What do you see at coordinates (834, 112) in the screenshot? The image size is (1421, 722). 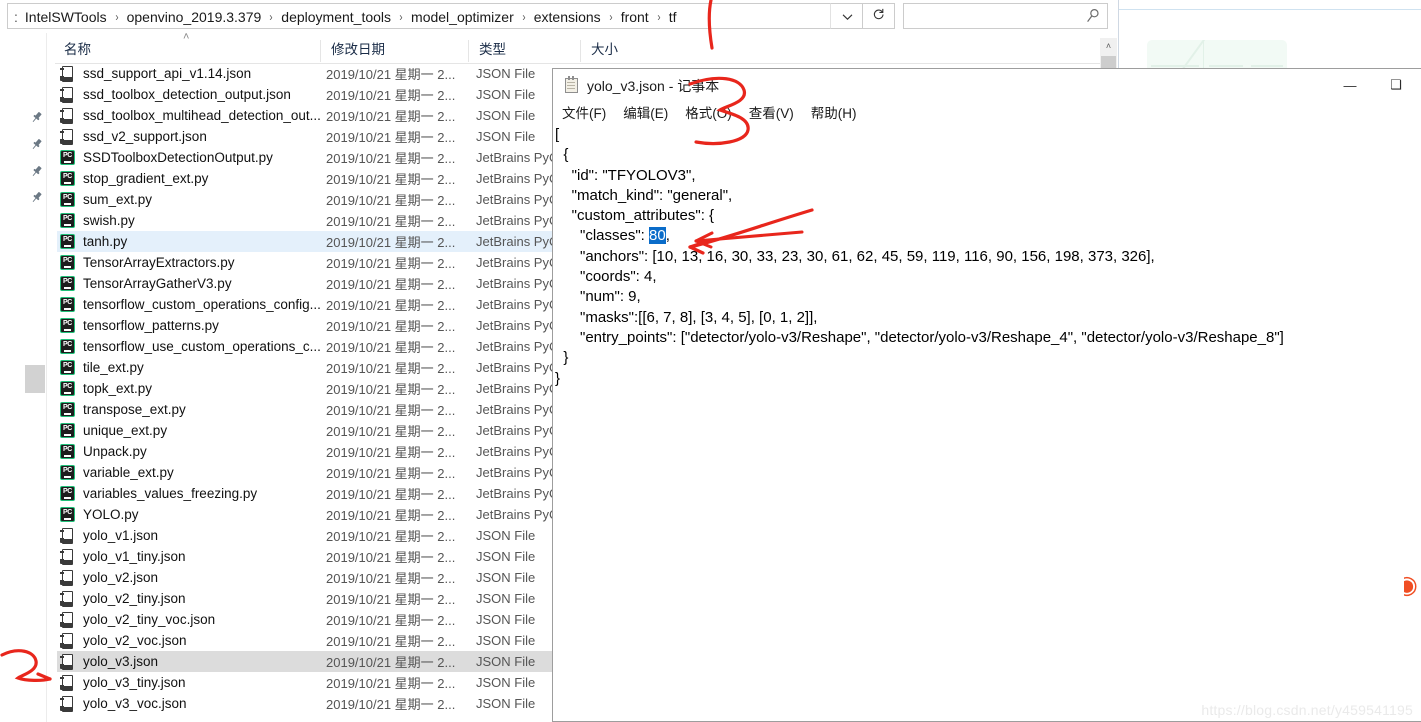 I see `menu-item-help: 帮助(H)` at bounding box center [834, 112].